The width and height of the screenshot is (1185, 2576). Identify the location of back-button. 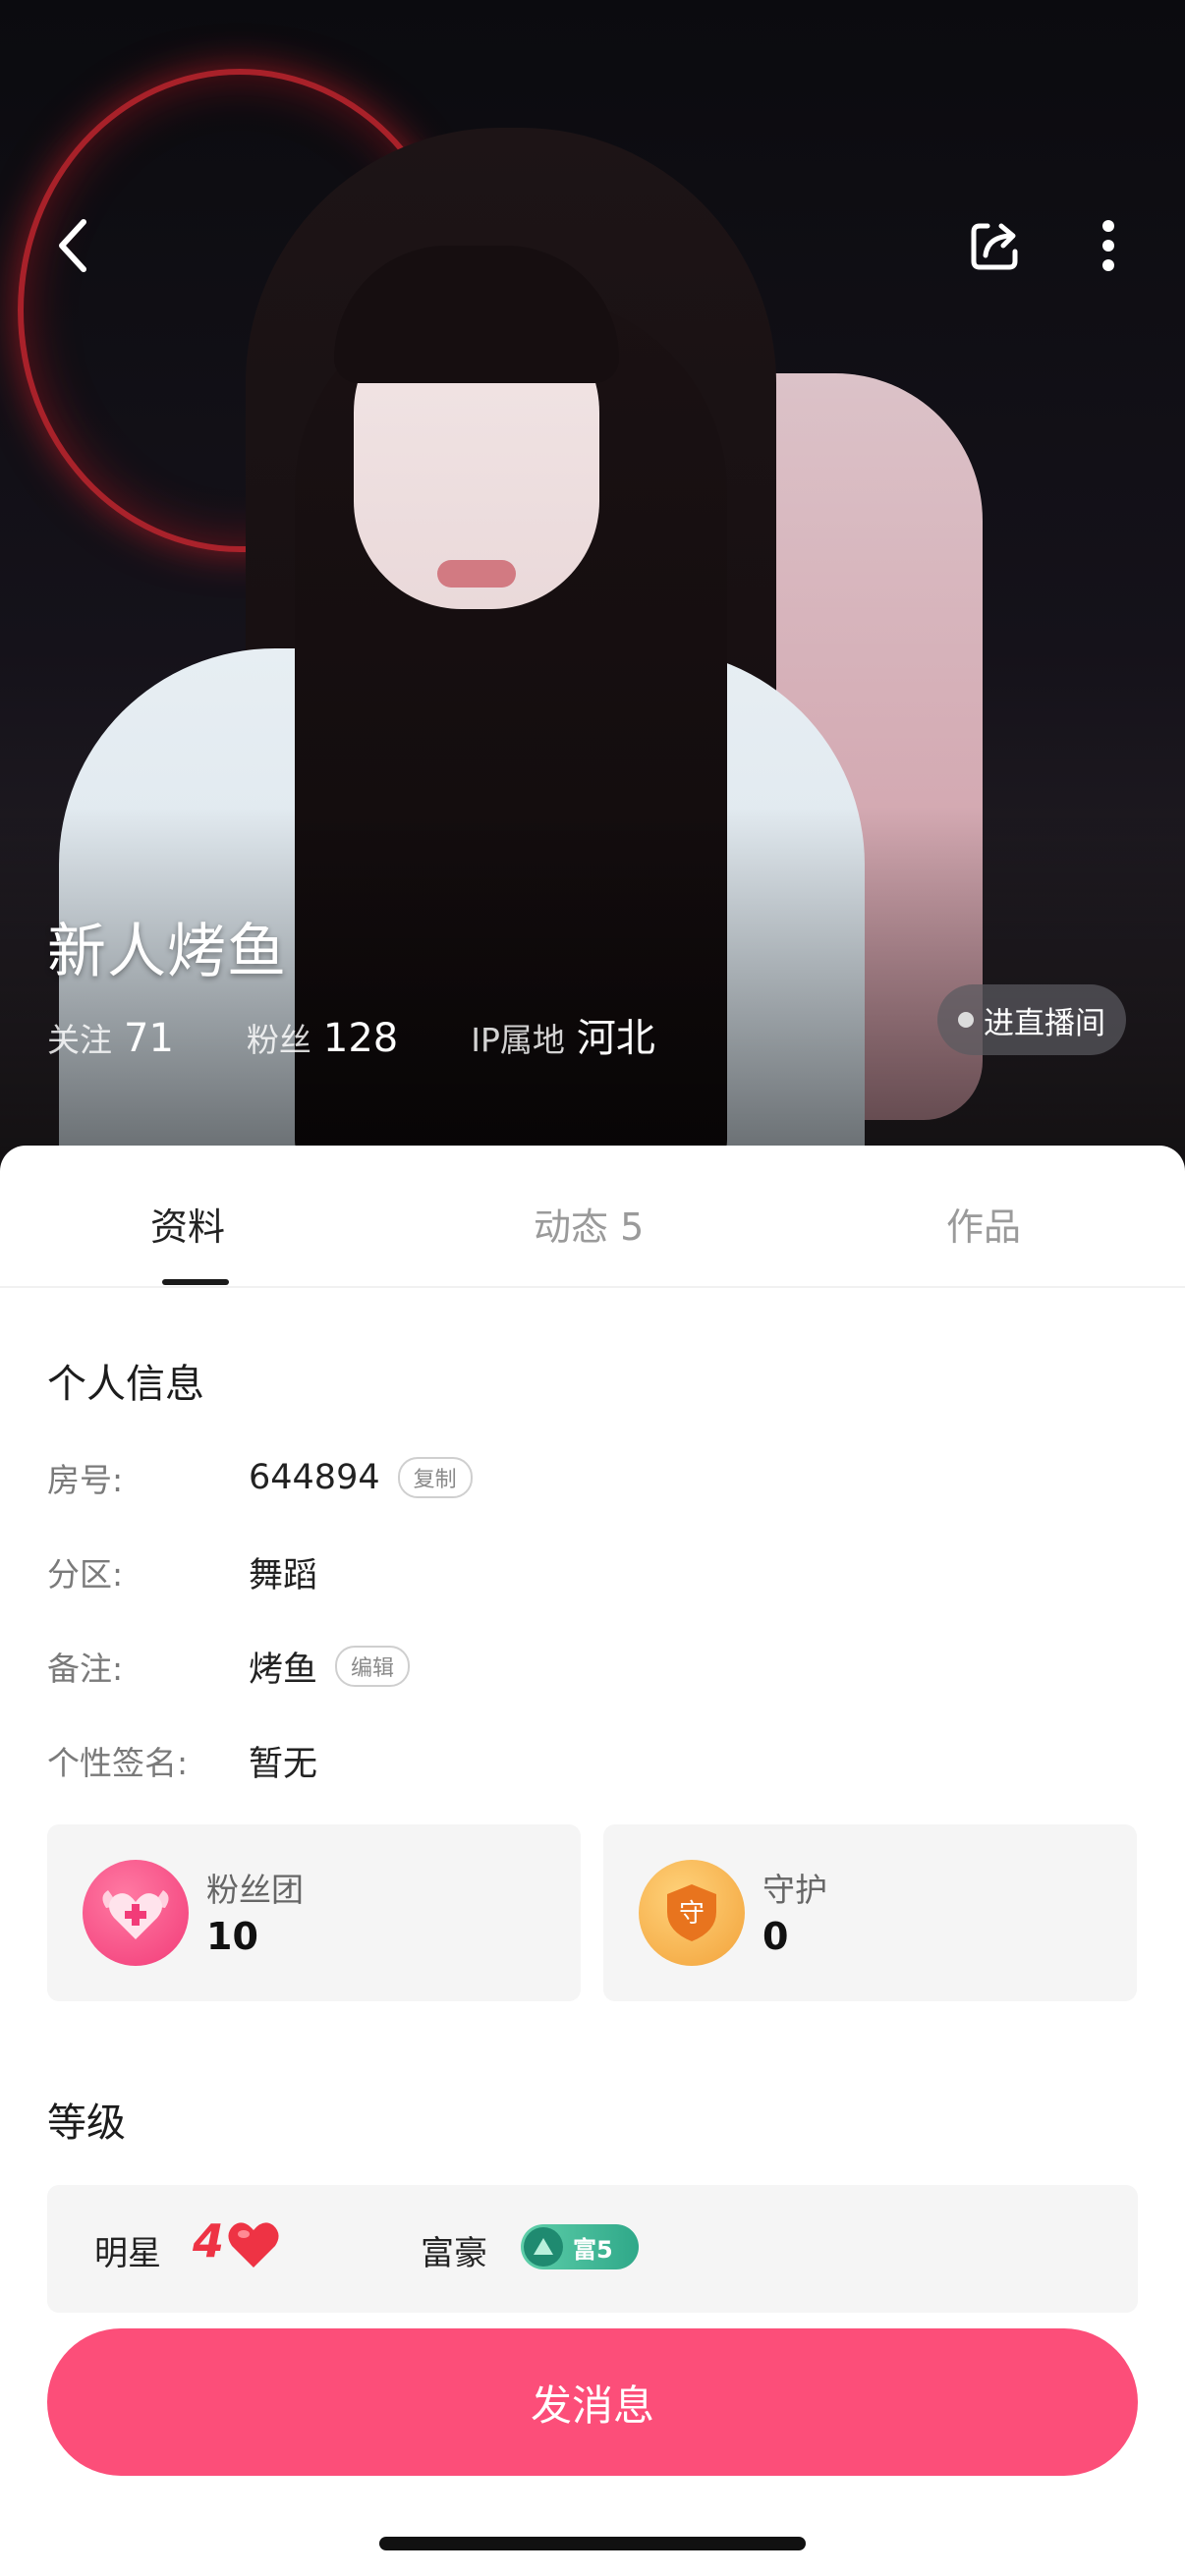
(74, 245).